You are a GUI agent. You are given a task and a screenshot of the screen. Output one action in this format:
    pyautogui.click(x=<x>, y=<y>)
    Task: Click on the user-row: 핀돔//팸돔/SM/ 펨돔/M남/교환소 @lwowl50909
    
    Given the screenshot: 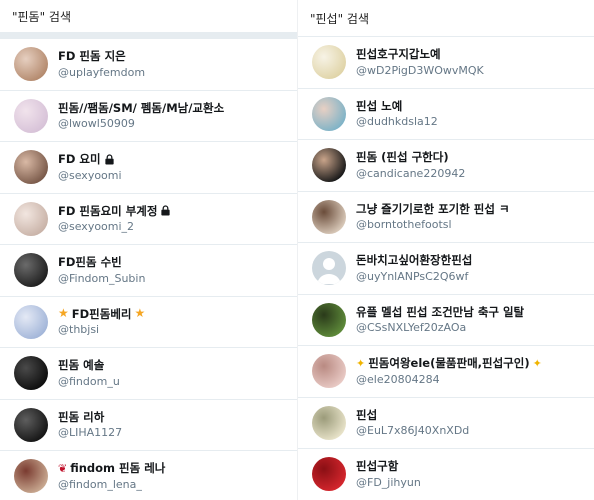 What is the action you would take?
    pyautogui.click(x=148, y=116)
    